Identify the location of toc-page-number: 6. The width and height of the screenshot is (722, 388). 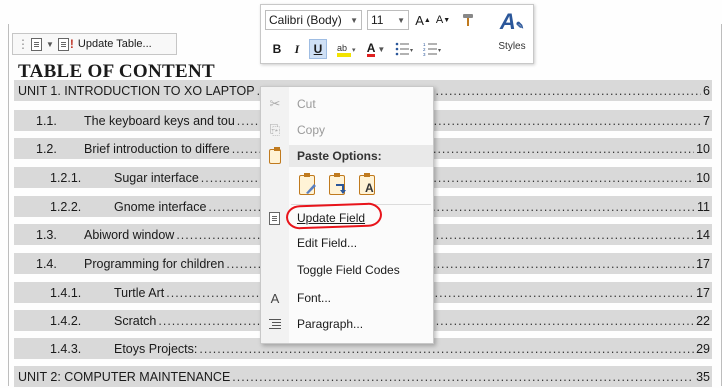
(706, 90).